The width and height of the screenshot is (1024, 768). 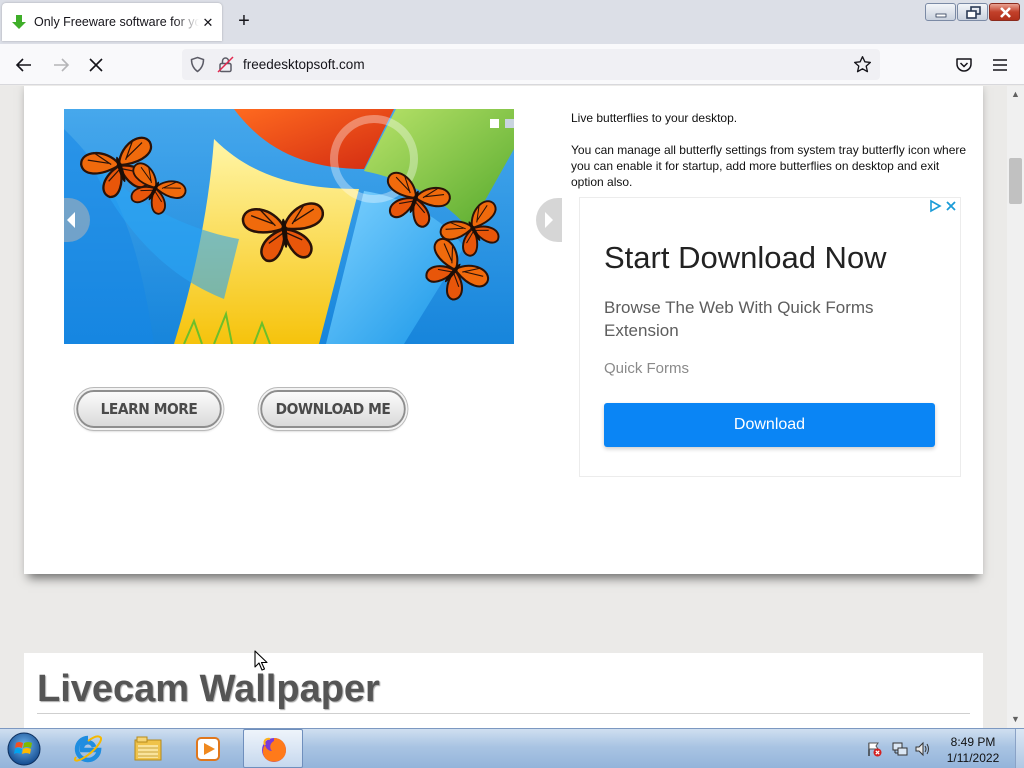 I want to click on tab-title: Only Freeware software for your, so click(x=116, y=22).